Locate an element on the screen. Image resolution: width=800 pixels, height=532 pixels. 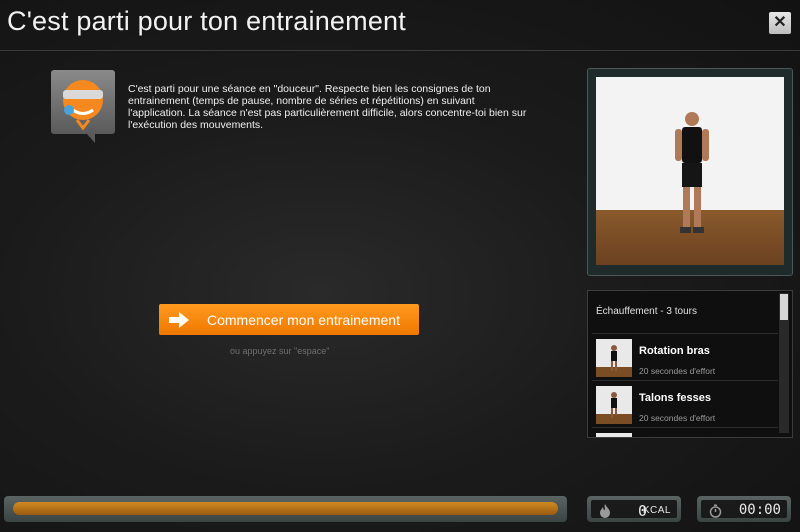
exercise-name: Talons fesses is located at coordinates (675, 398).